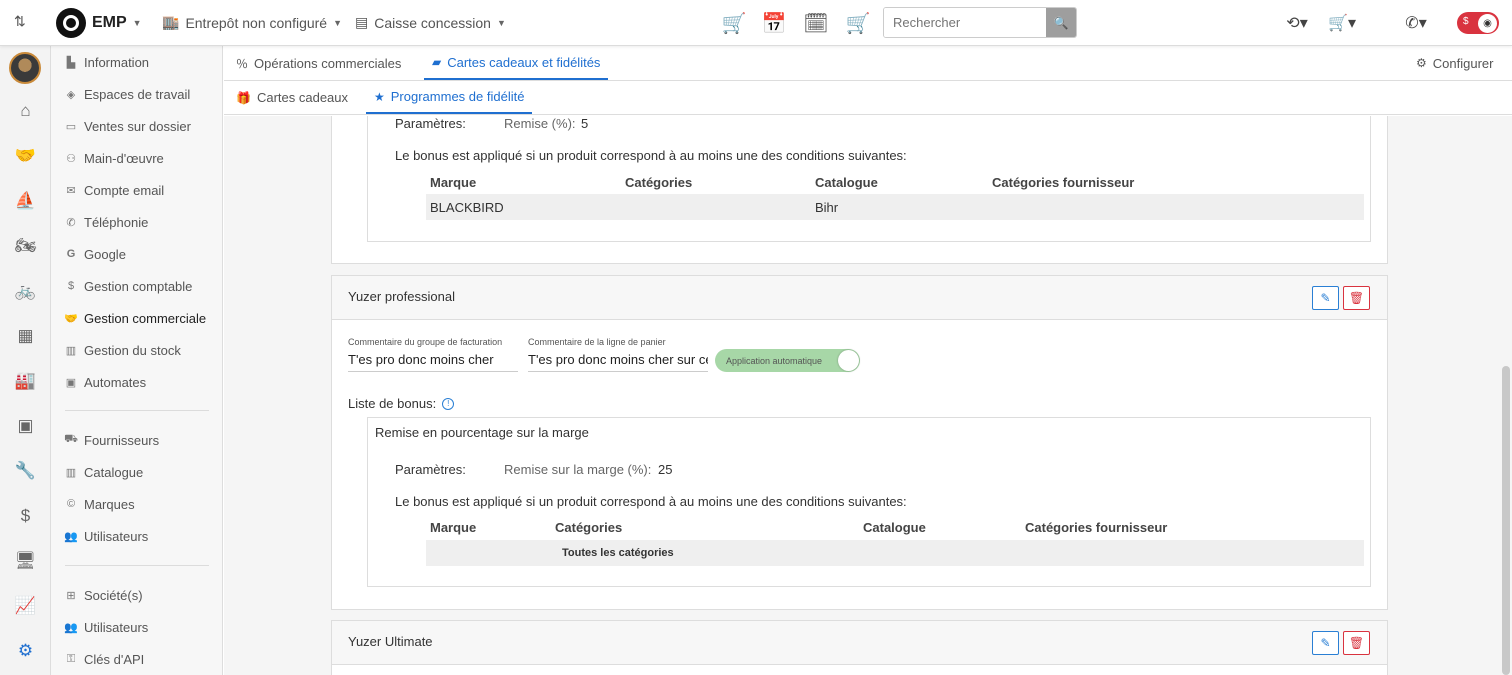 This screenshot has height=675, width=1512. What do you see at coordinates (589, 527) in the screenshot?
I see `col-header-categories: Catégories` at bounding box center [589, 527].